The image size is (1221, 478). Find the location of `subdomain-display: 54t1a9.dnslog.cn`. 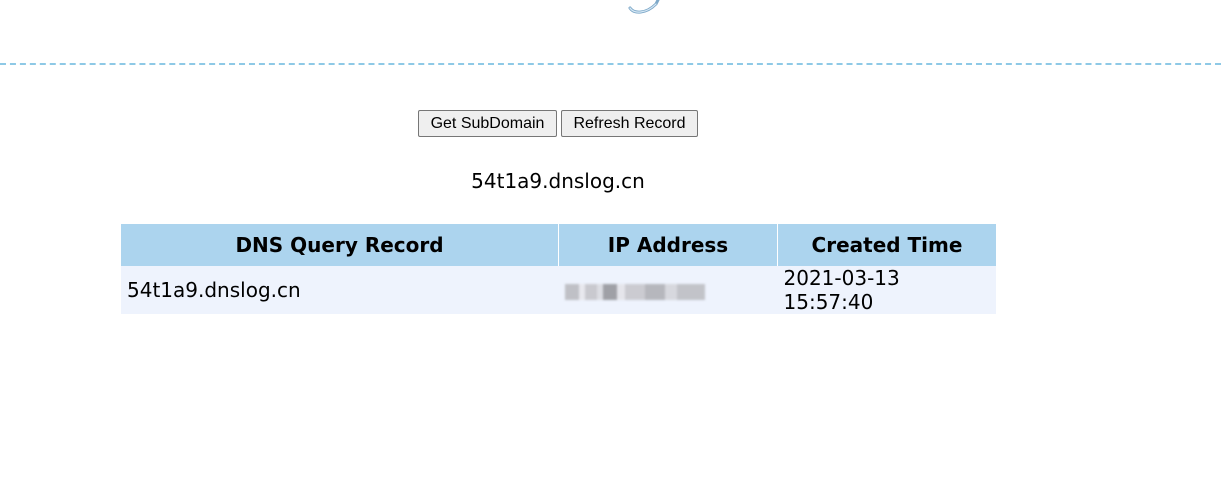

subdomain-display: 54t1a9.dnslog.cn is located at coordinates (558, 181).